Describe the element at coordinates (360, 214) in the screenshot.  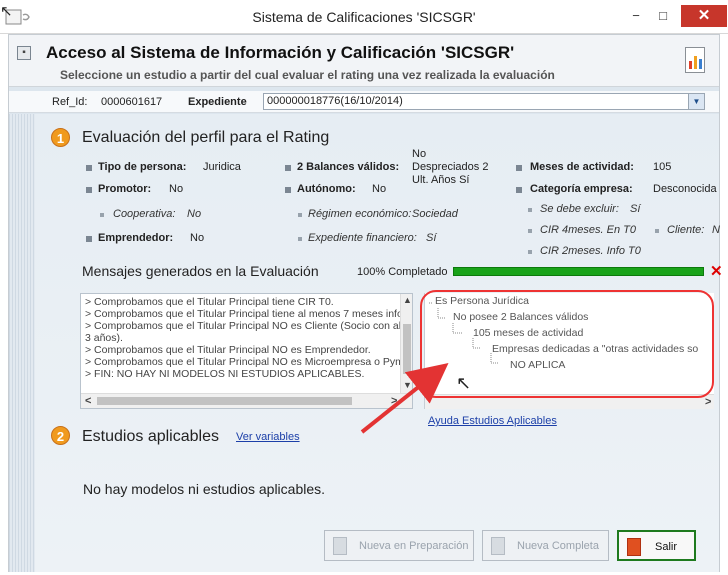
I see `regimen-label: Régimen económico:` at that location.